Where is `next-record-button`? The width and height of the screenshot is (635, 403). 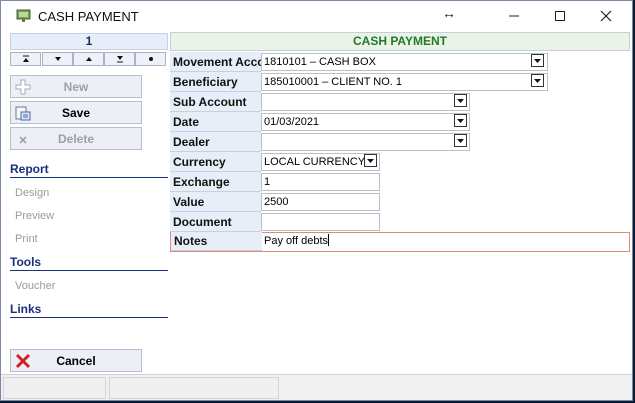
next-record-button is located at coordinates (57, 59).